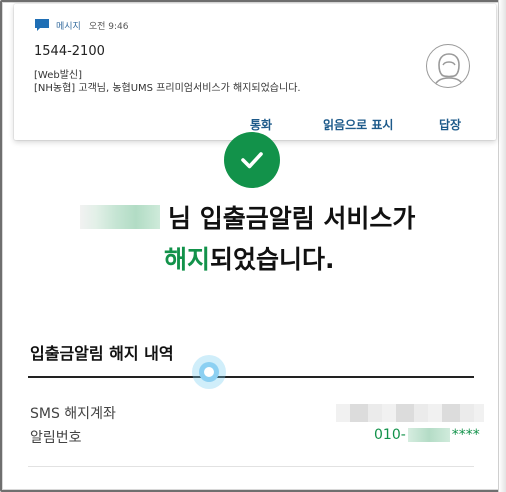 This screenshot has width=506, height=492. I want to click on masked-phone-middle, so click(428, 435).